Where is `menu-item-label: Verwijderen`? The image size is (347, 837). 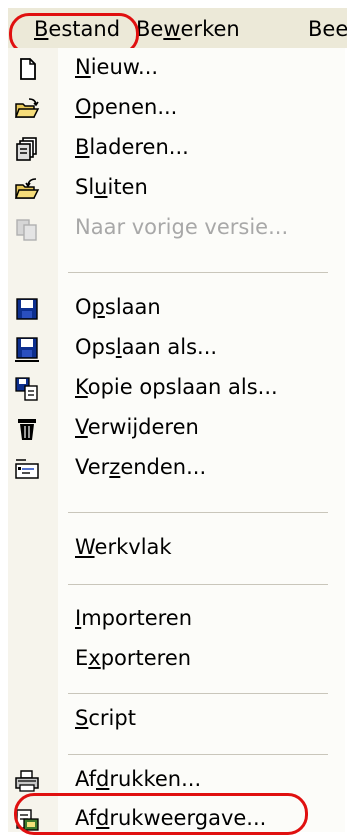 menu-item-label: Verwijderen is located at coordinates (137, 427).